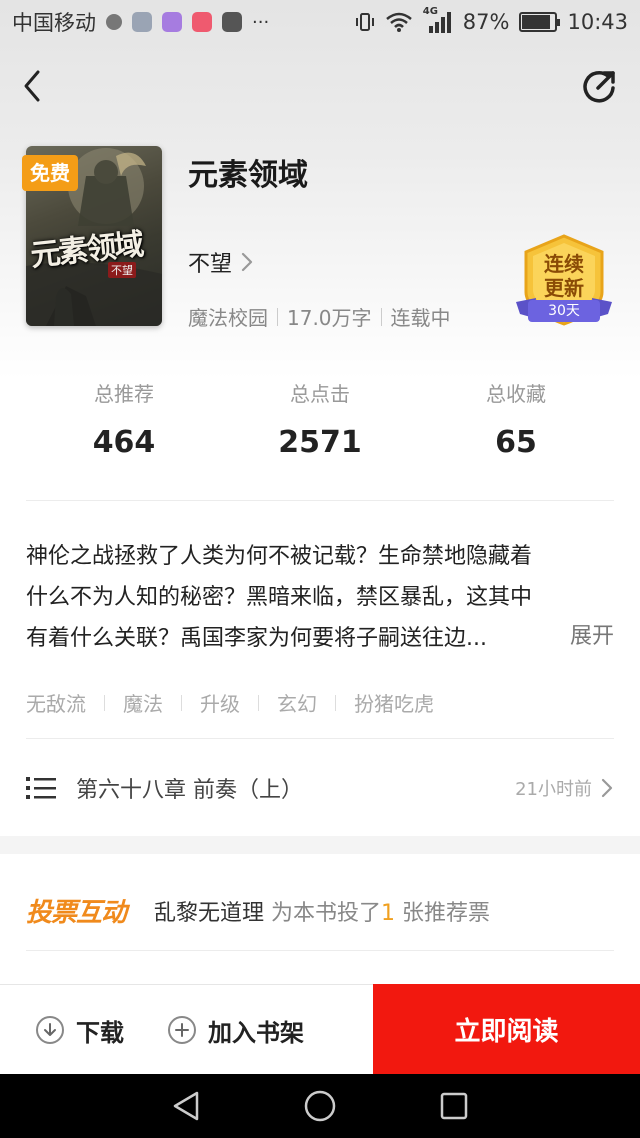 This screenshot has height=1138, width=640. Describe the element at coordinates (76, 913) in the screenshot. I see `vote-logo: 投票互动` at that location.